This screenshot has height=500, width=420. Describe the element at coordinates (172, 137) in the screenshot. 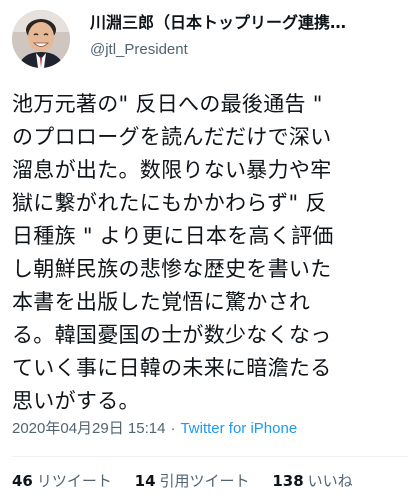

I see `tweet-text-line: のプロローグを読んだだけで深い` at that location.